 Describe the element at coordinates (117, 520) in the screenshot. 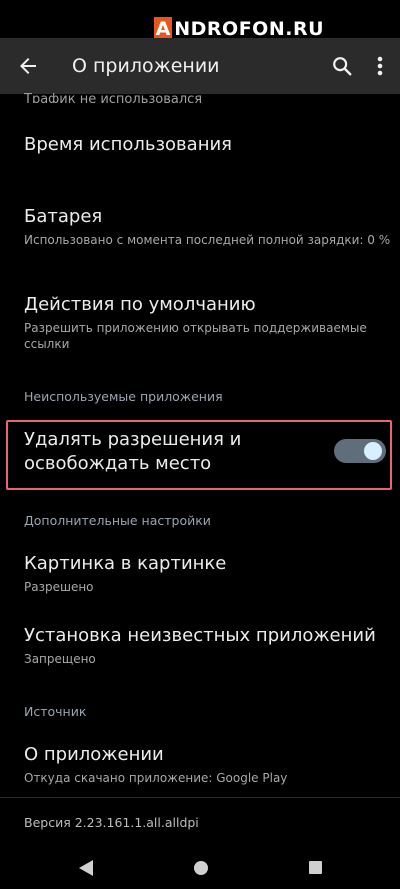

I see `section-header-advanced: Дополнительные настройки` at that location.